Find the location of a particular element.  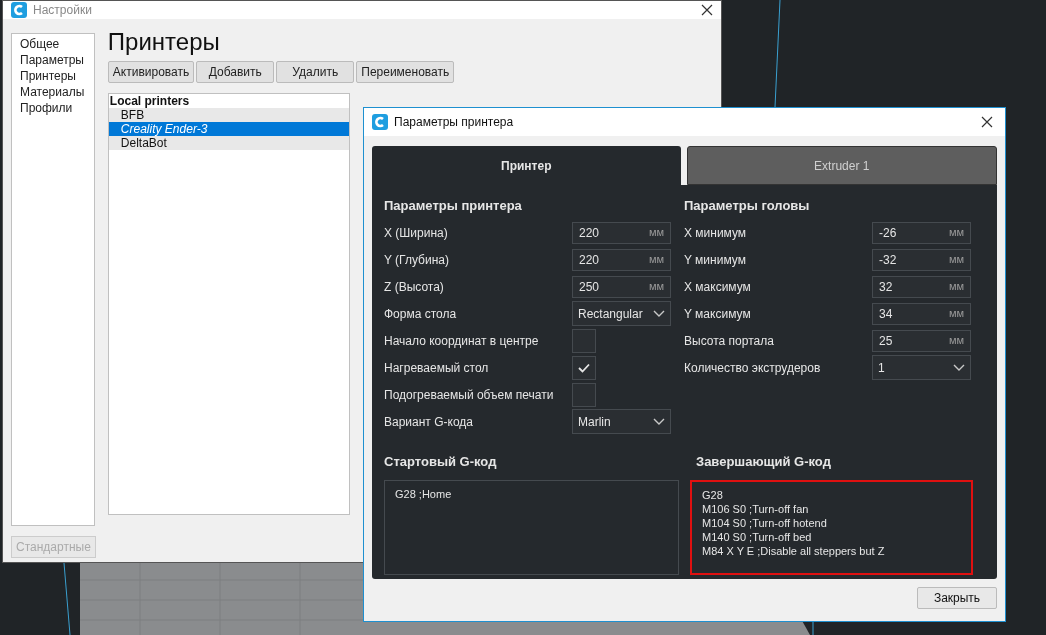

field-label: Начало координат в центре is located at coordinates (462, 341).